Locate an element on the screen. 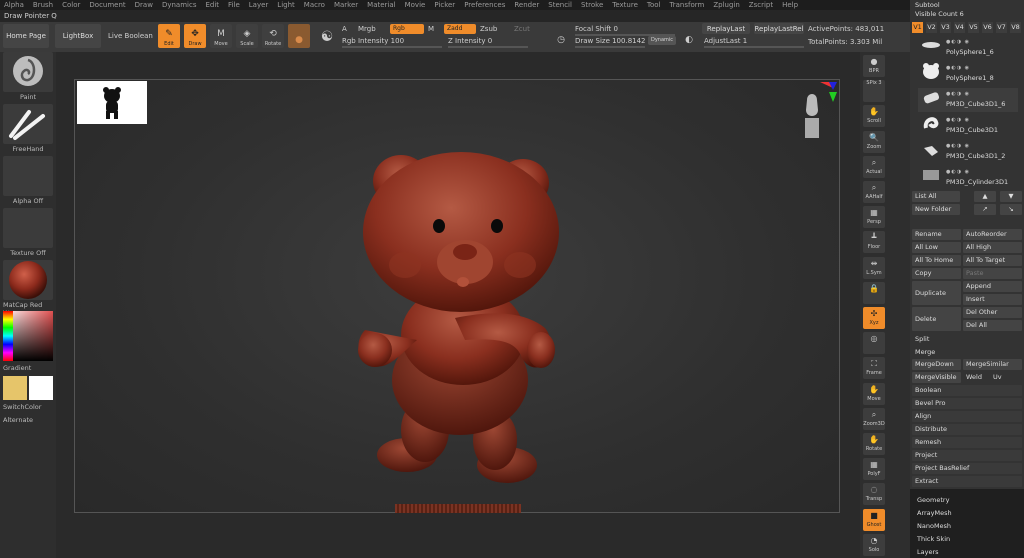  draw-mode-button: ✥ Draw is located at coordinates (195, 36).